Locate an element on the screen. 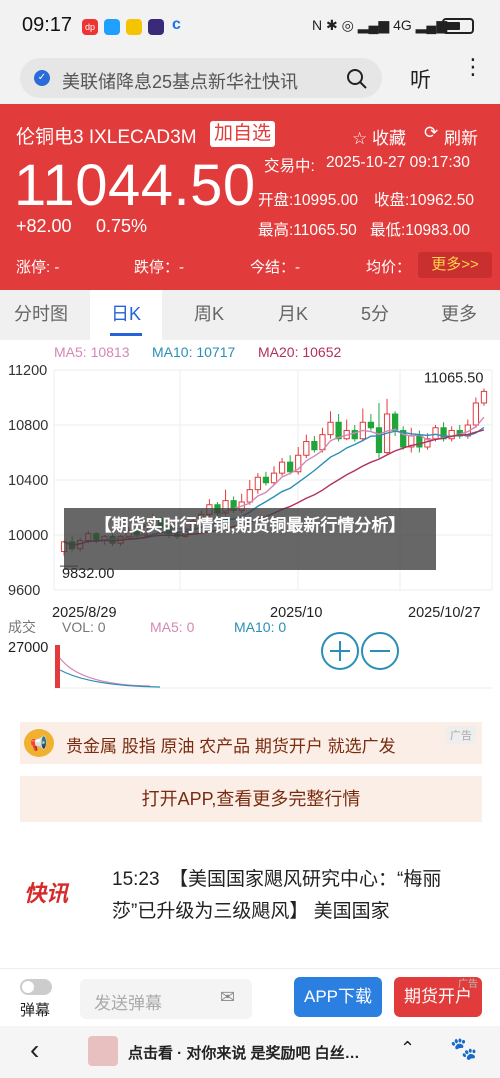 This screenshot has width=500, height=1078. search-bar-area: ✓ 美联储降息25基点新华社快讯 听 ⋮ is located at coordinates (250, 78).